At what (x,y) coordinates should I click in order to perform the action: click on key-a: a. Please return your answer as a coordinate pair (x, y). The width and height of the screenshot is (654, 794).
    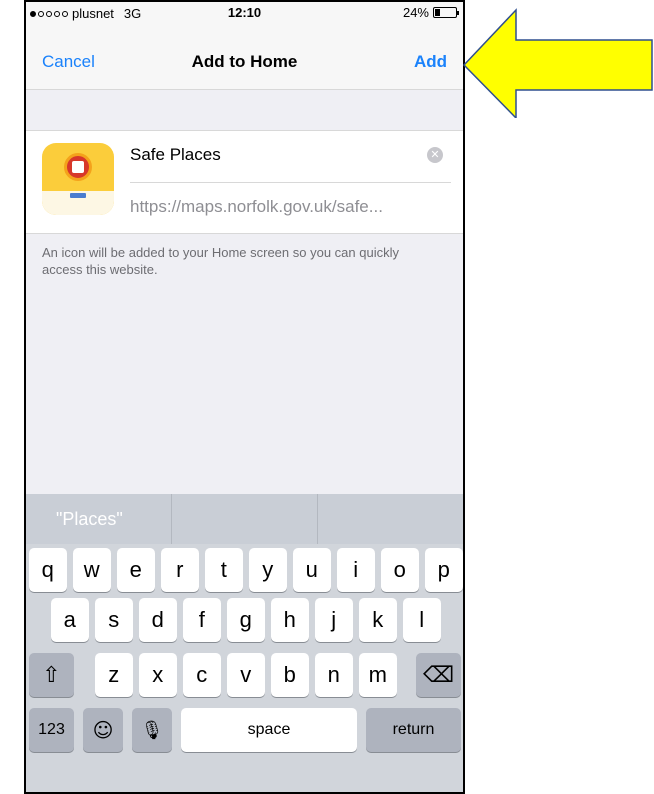
    Looking at the image, I should click on (70, 620).